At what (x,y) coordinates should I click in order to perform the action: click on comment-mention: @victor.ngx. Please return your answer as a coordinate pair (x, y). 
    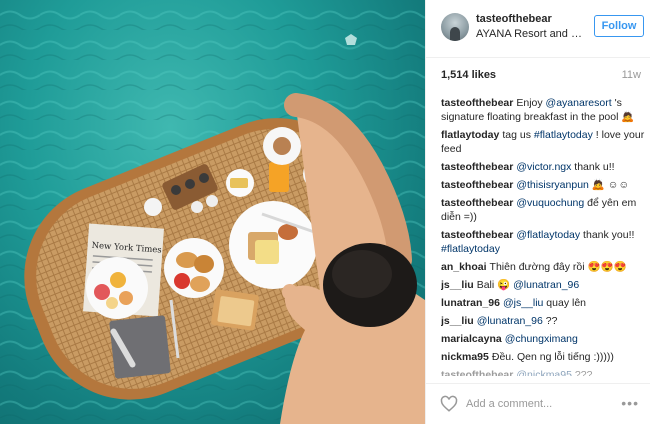
    Looking at the image, I should click on (543, 167).